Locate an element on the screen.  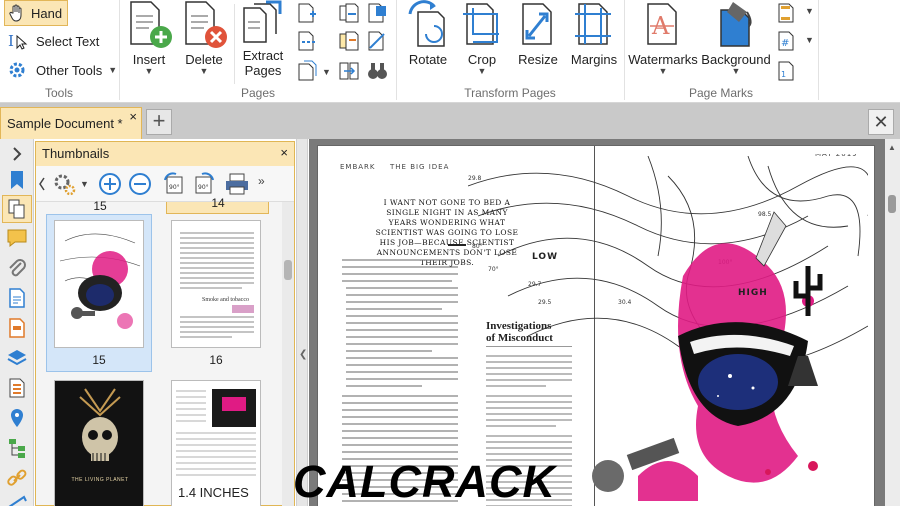
select-text-button: I Select Text is located at coordinates (53, 41).